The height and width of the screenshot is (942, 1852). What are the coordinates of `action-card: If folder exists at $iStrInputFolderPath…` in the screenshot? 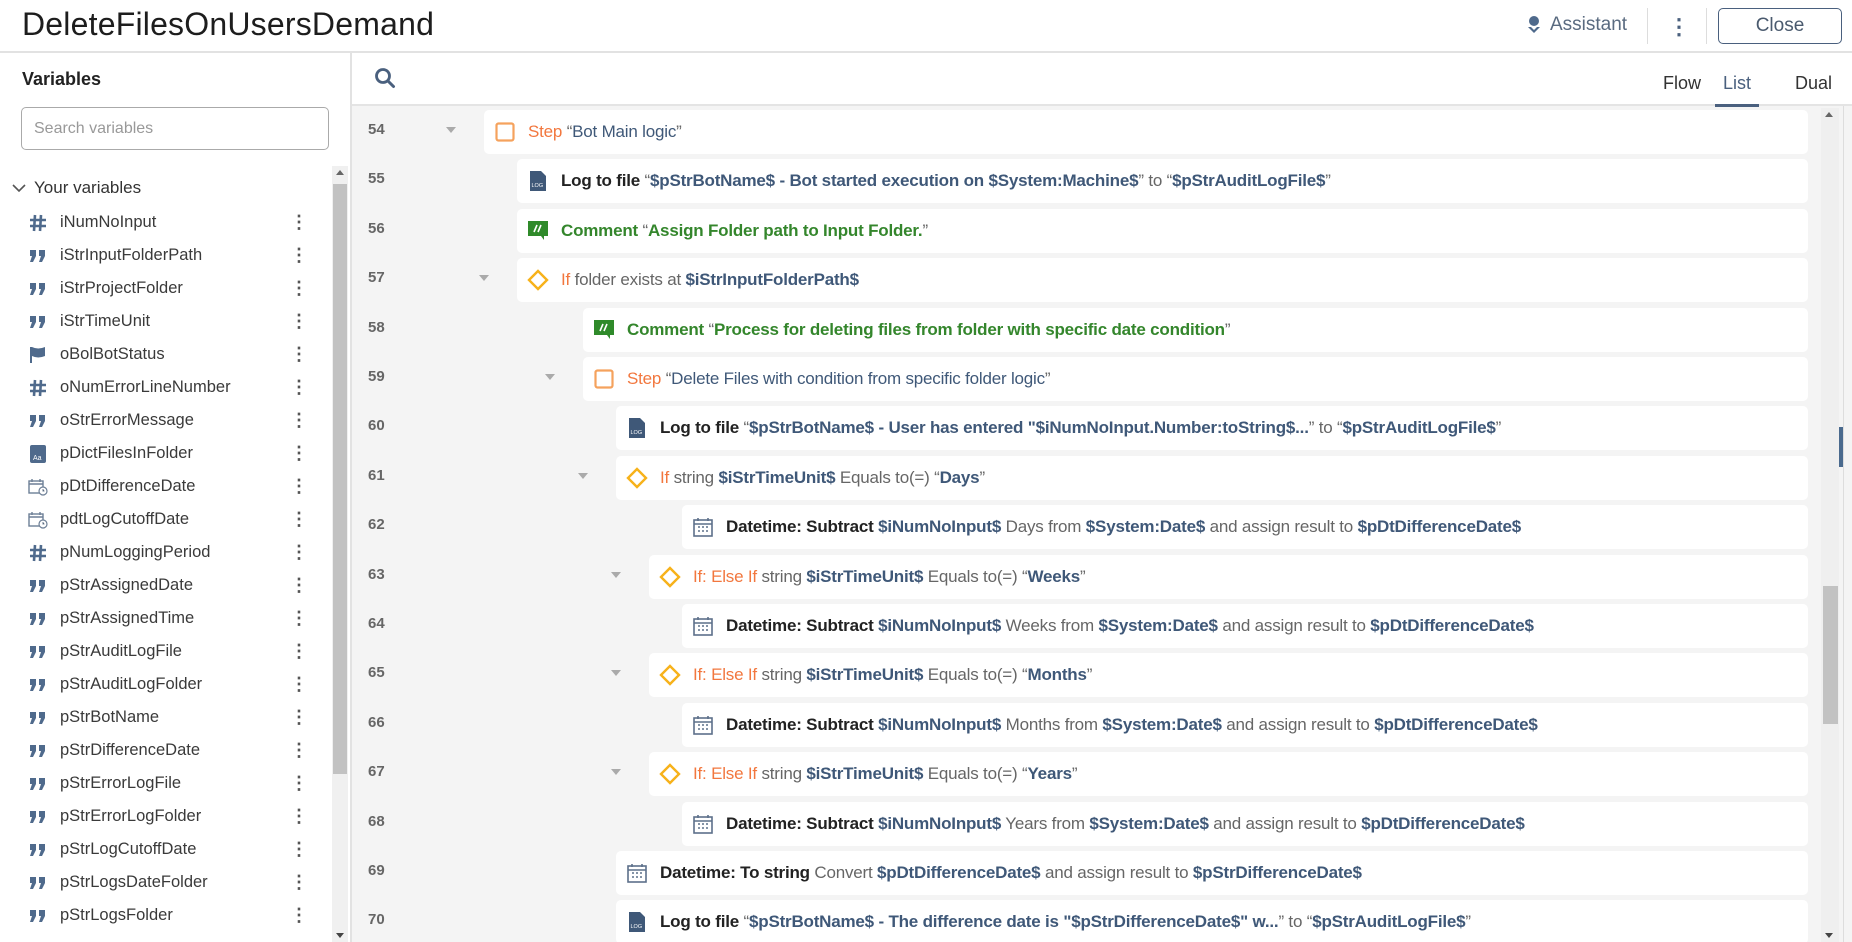 It's located at (1162, 280).